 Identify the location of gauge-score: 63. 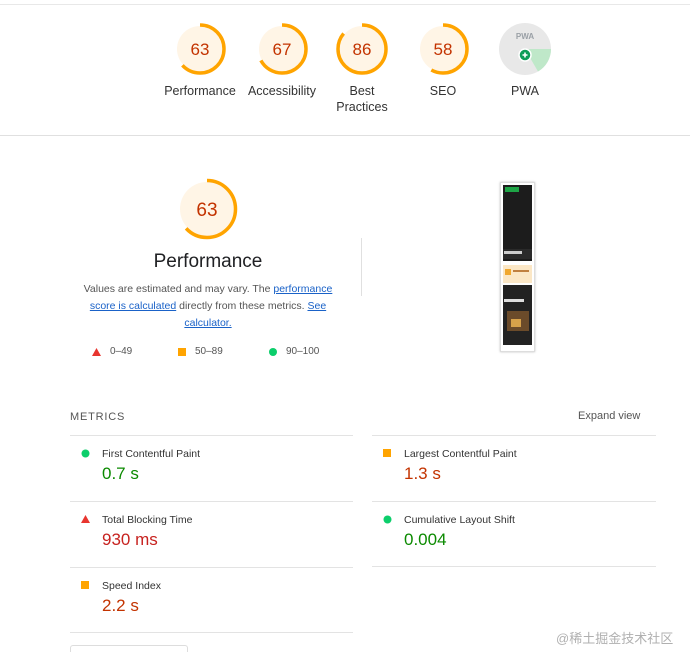
(200, 49).